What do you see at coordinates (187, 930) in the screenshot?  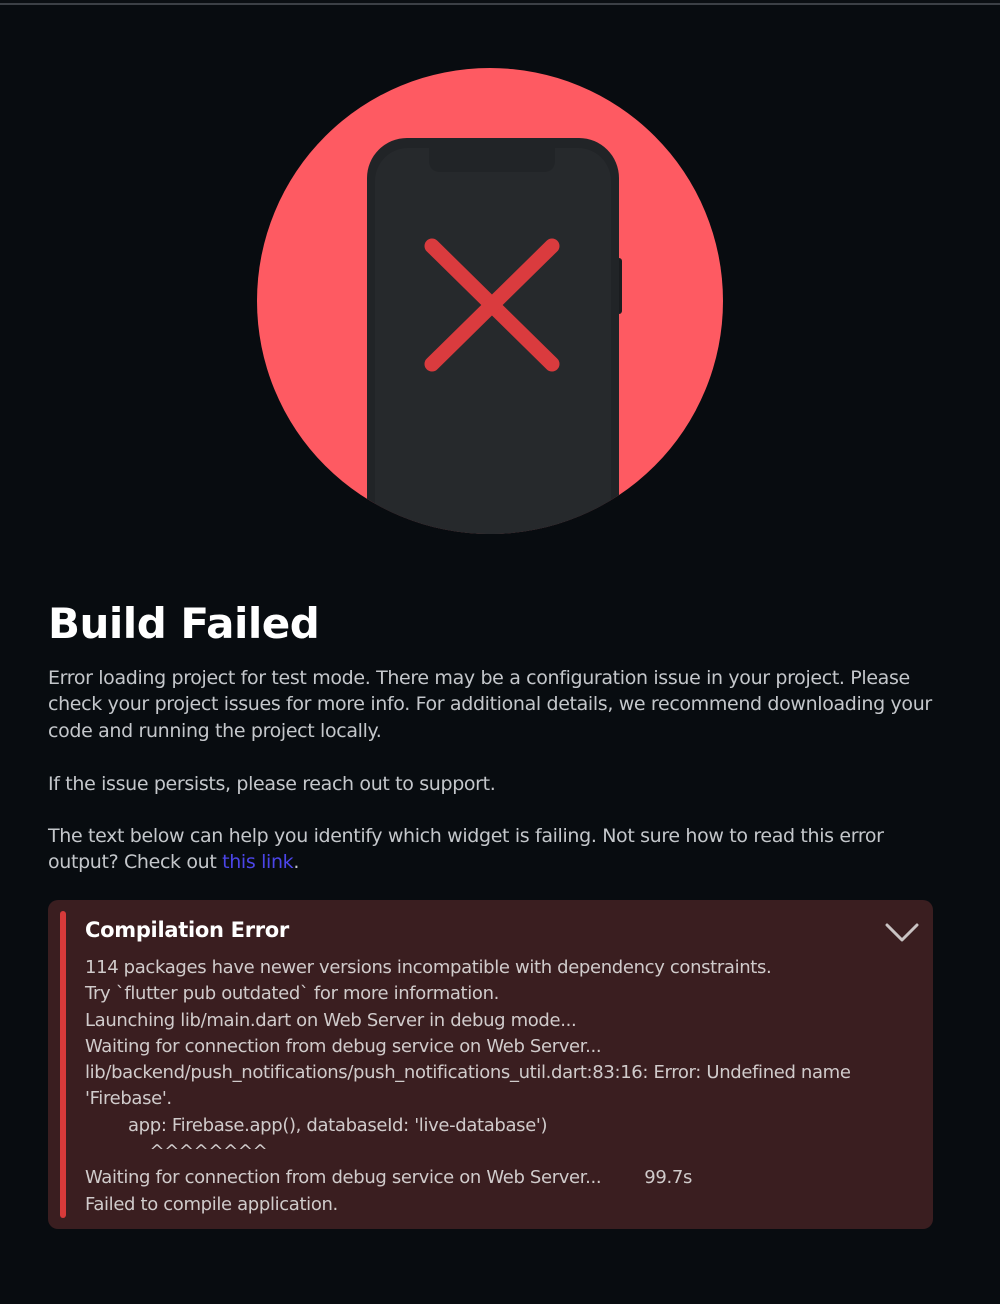 I see `error-panel-title: Compilation Error` at bounding box center [187, 930].